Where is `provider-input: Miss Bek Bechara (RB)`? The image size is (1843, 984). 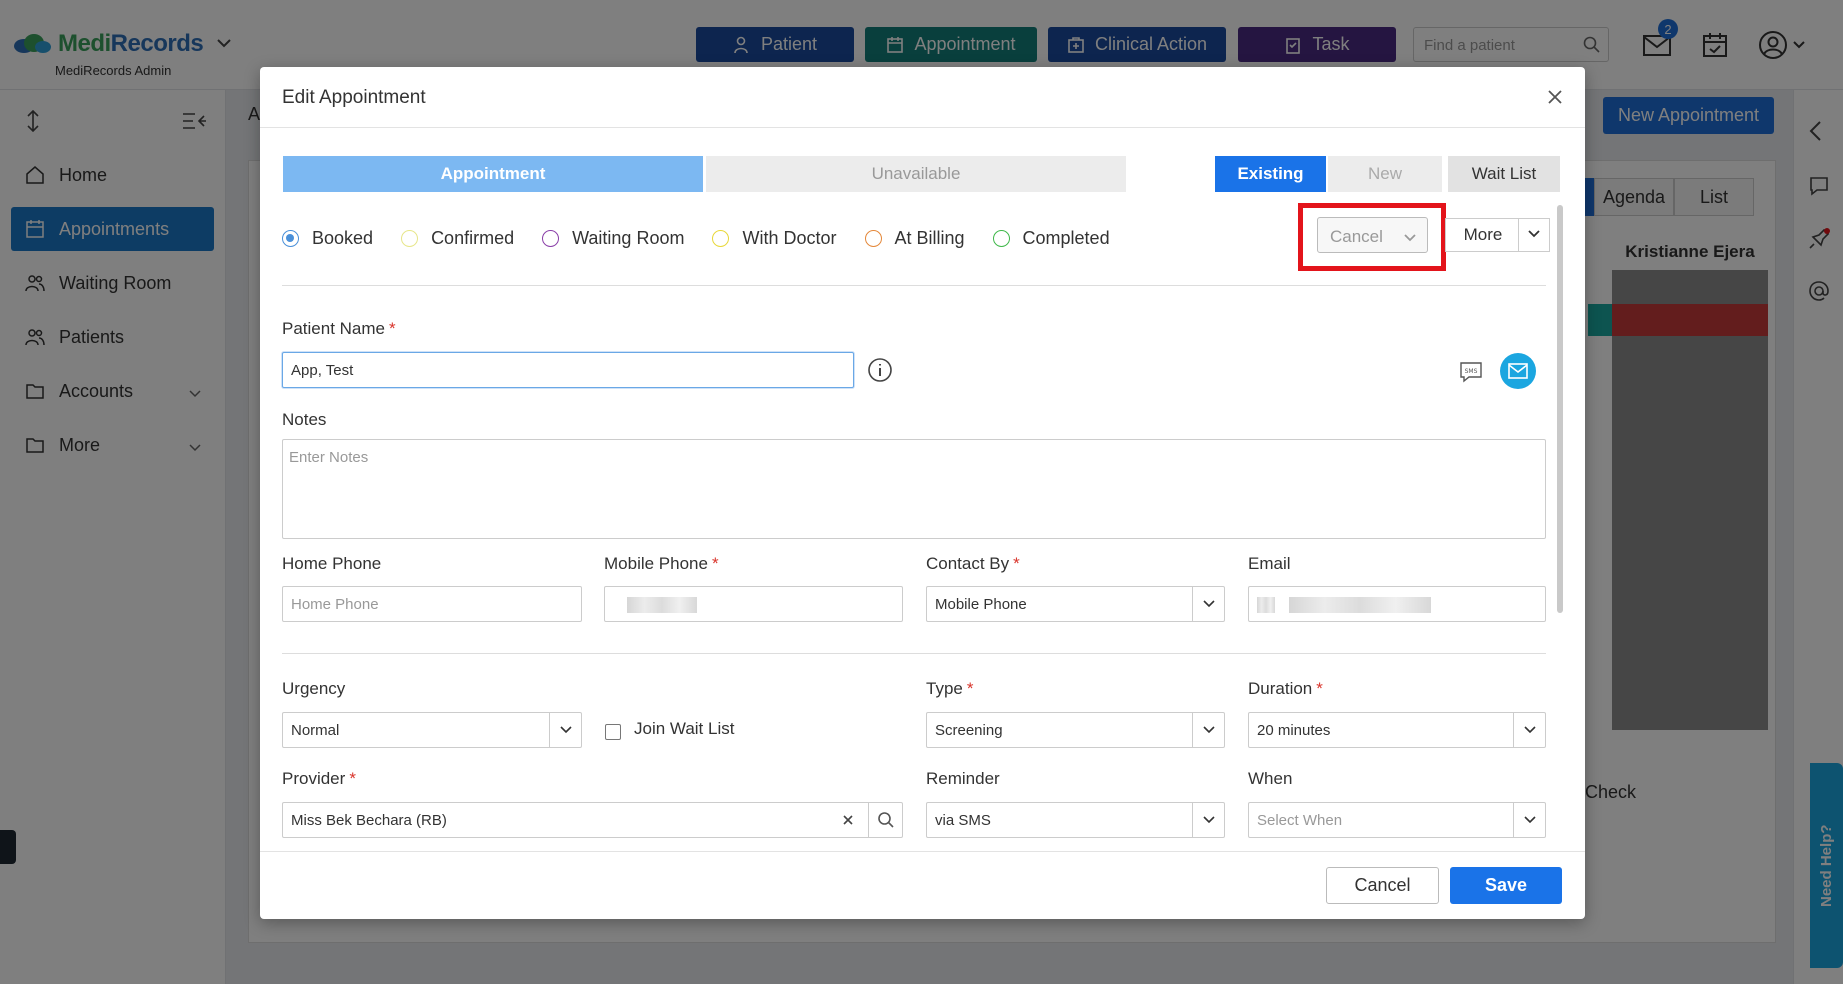
provider-input: Miss Bek Bechara (RB) is located at coordinates (592, 820).